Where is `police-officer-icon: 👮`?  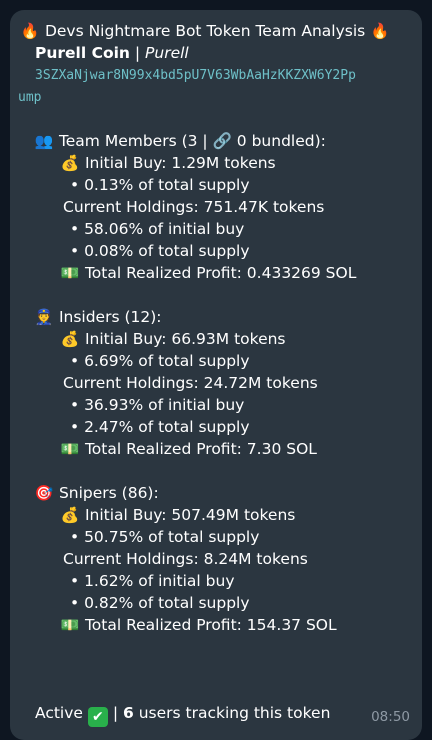
police-officer-icon: 👮 is located at coordinates (44, 317).